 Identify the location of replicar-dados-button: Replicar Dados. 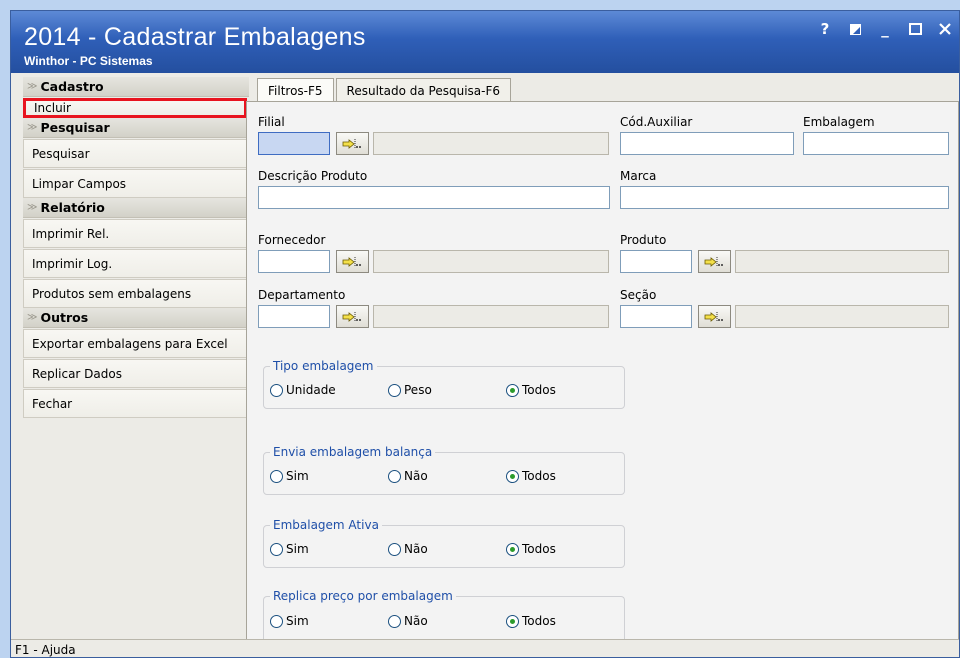
(135, 373).